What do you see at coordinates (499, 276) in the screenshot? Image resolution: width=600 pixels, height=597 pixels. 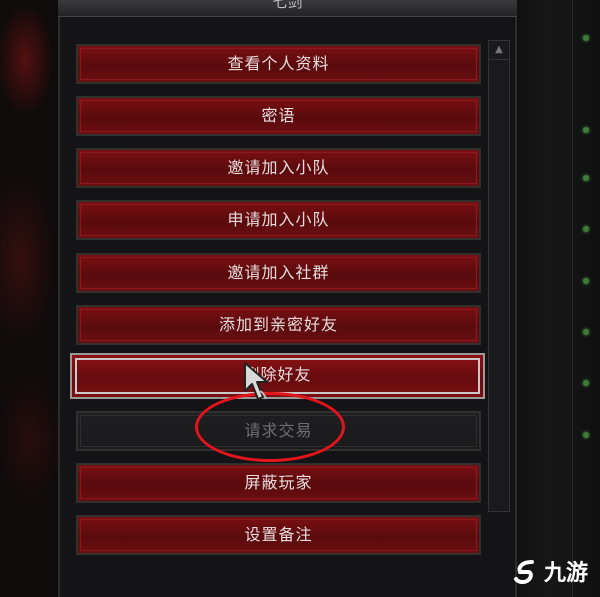 I see `menu-scrollbar: ▲` at bounding box center [499, 276].